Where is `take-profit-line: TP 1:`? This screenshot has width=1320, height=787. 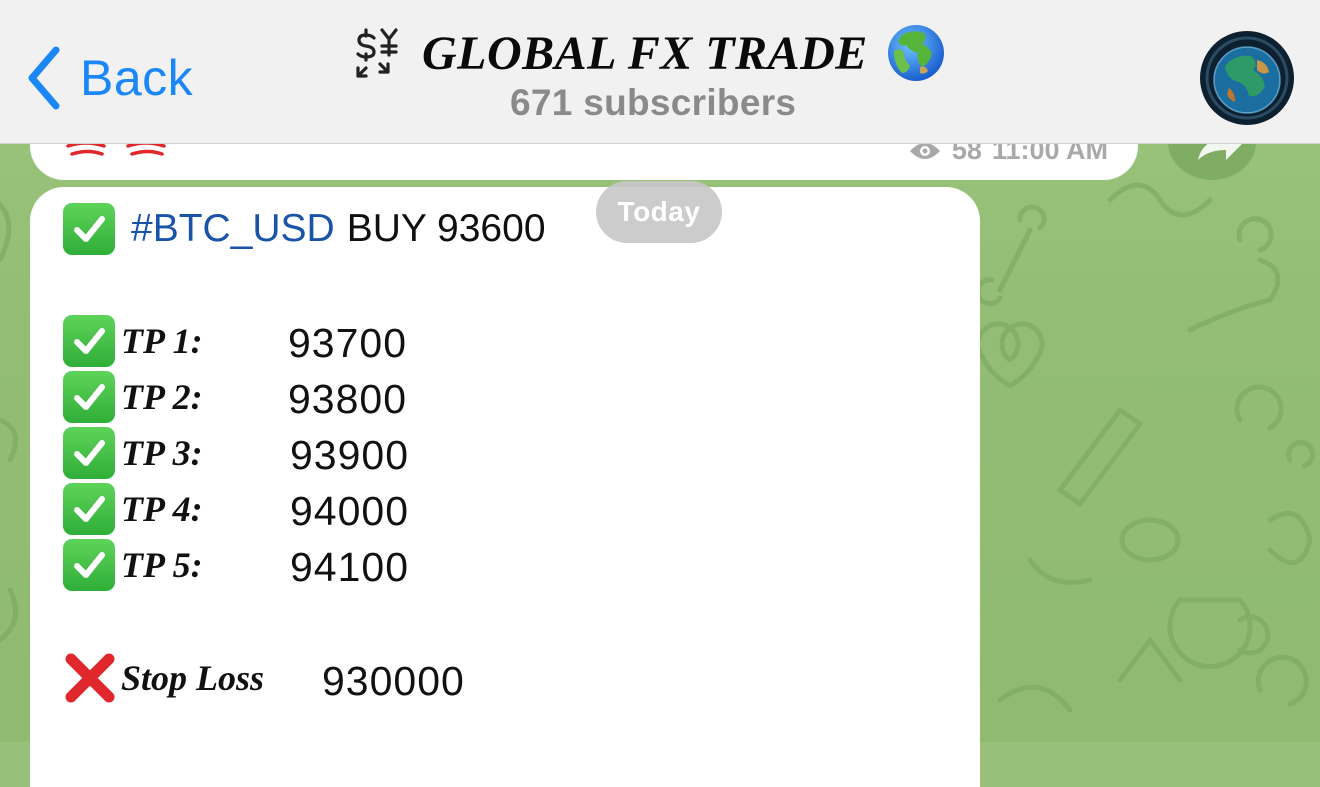
take-profit-line: TP 1: is located at coordinates (133, 341).